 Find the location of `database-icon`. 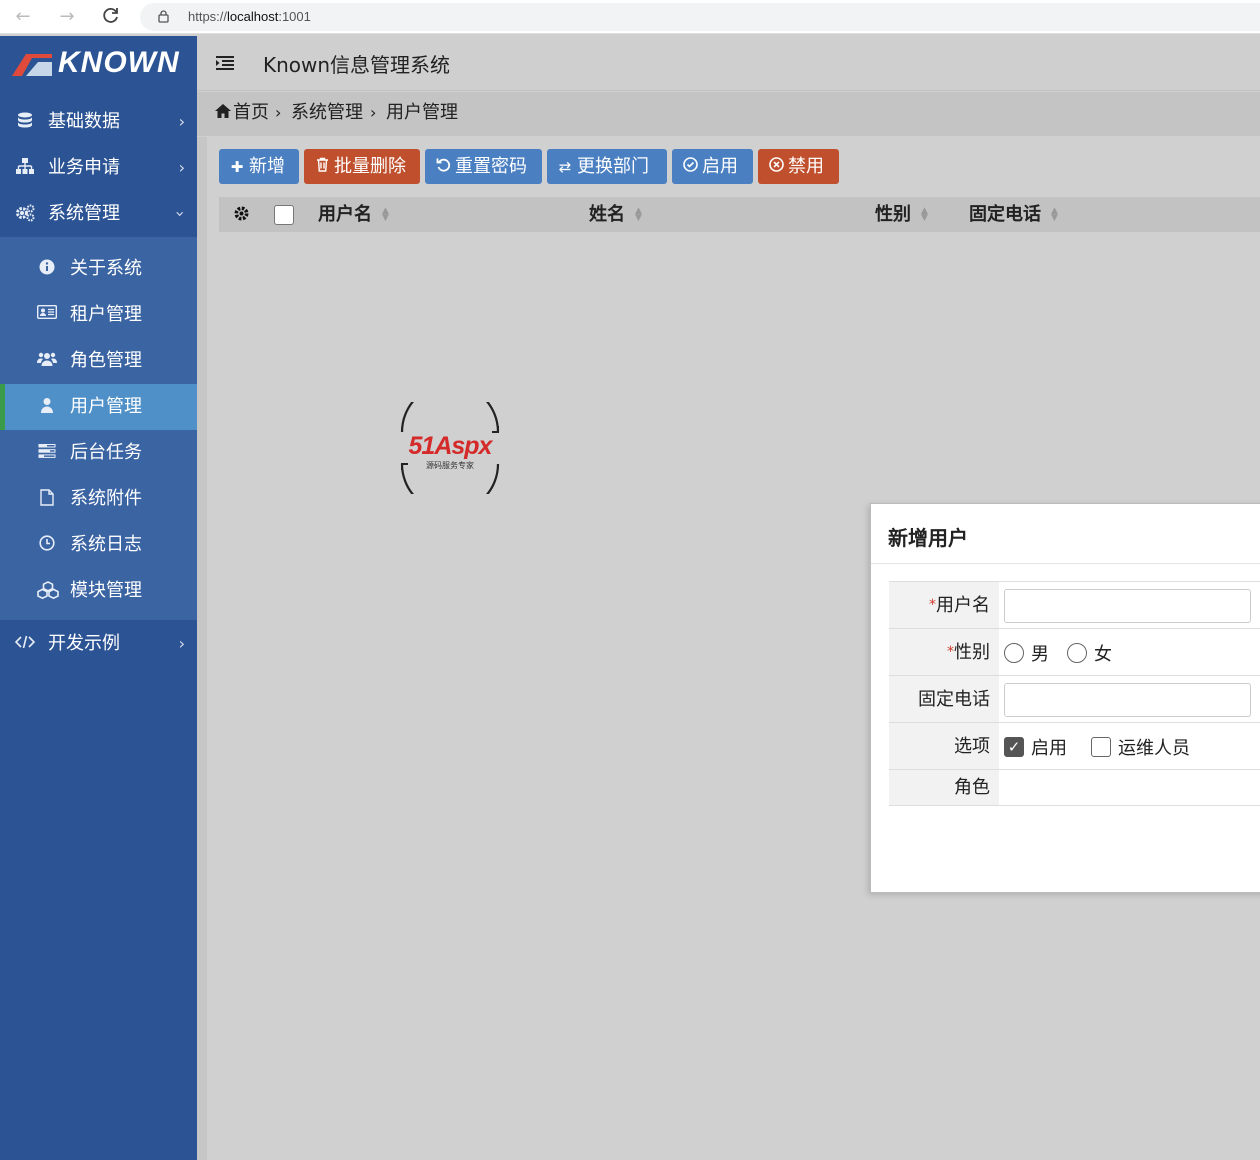

database-icon is located at coordinates (25, 122).